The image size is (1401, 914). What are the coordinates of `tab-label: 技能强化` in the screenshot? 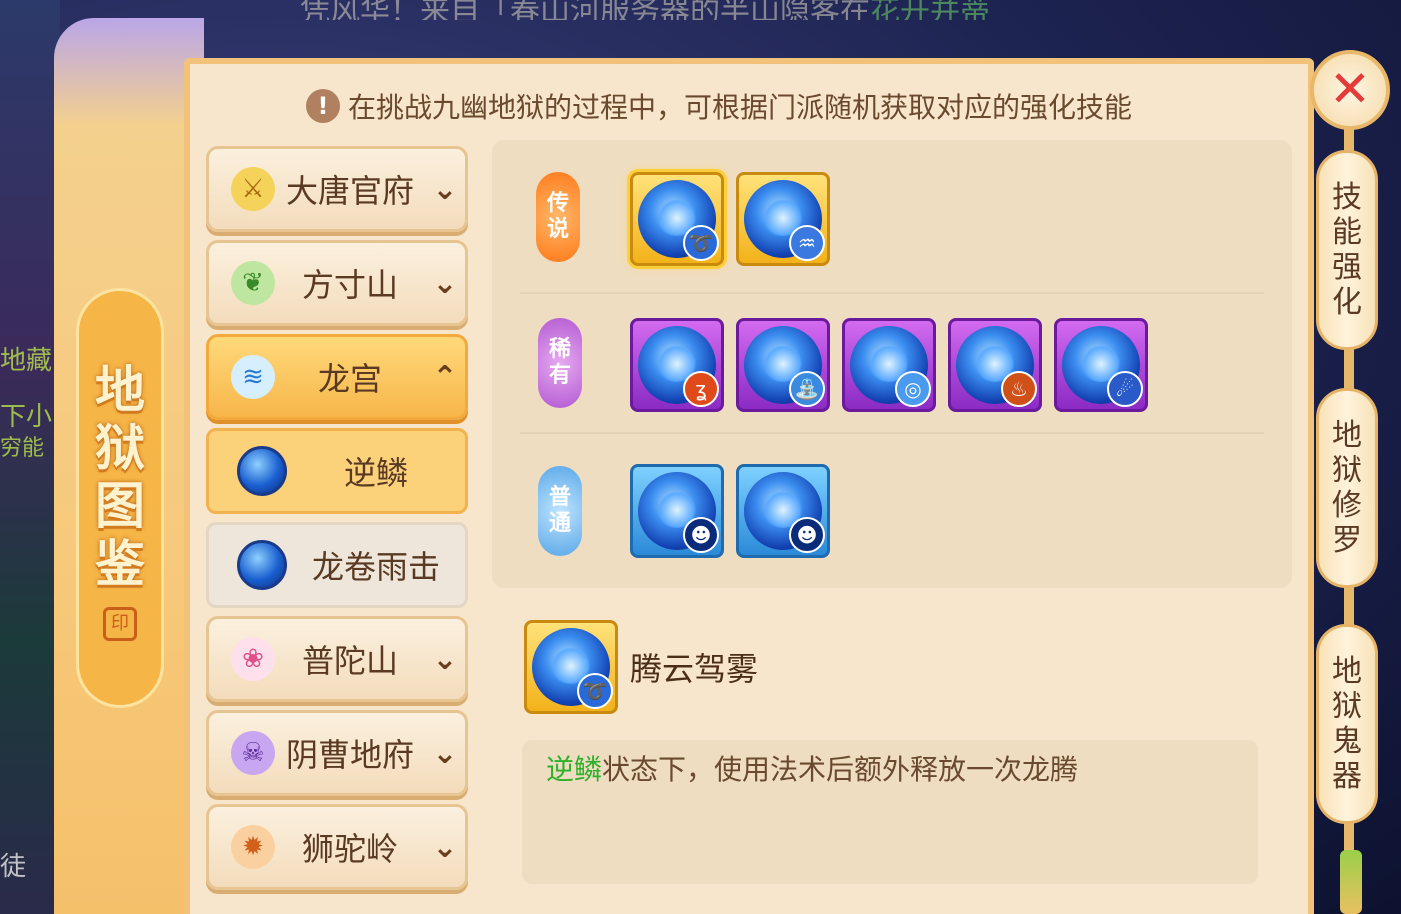 It's located at (1347, 250).